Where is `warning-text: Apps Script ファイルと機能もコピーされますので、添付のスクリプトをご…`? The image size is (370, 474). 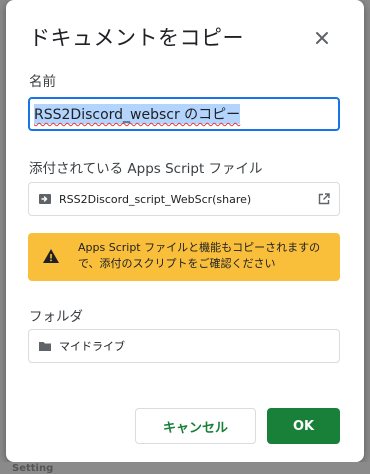
warning-text: Apps Script ファイルと機能もコピーされますので、添付のスクリプトをご… is located at coordinates (199, 255).